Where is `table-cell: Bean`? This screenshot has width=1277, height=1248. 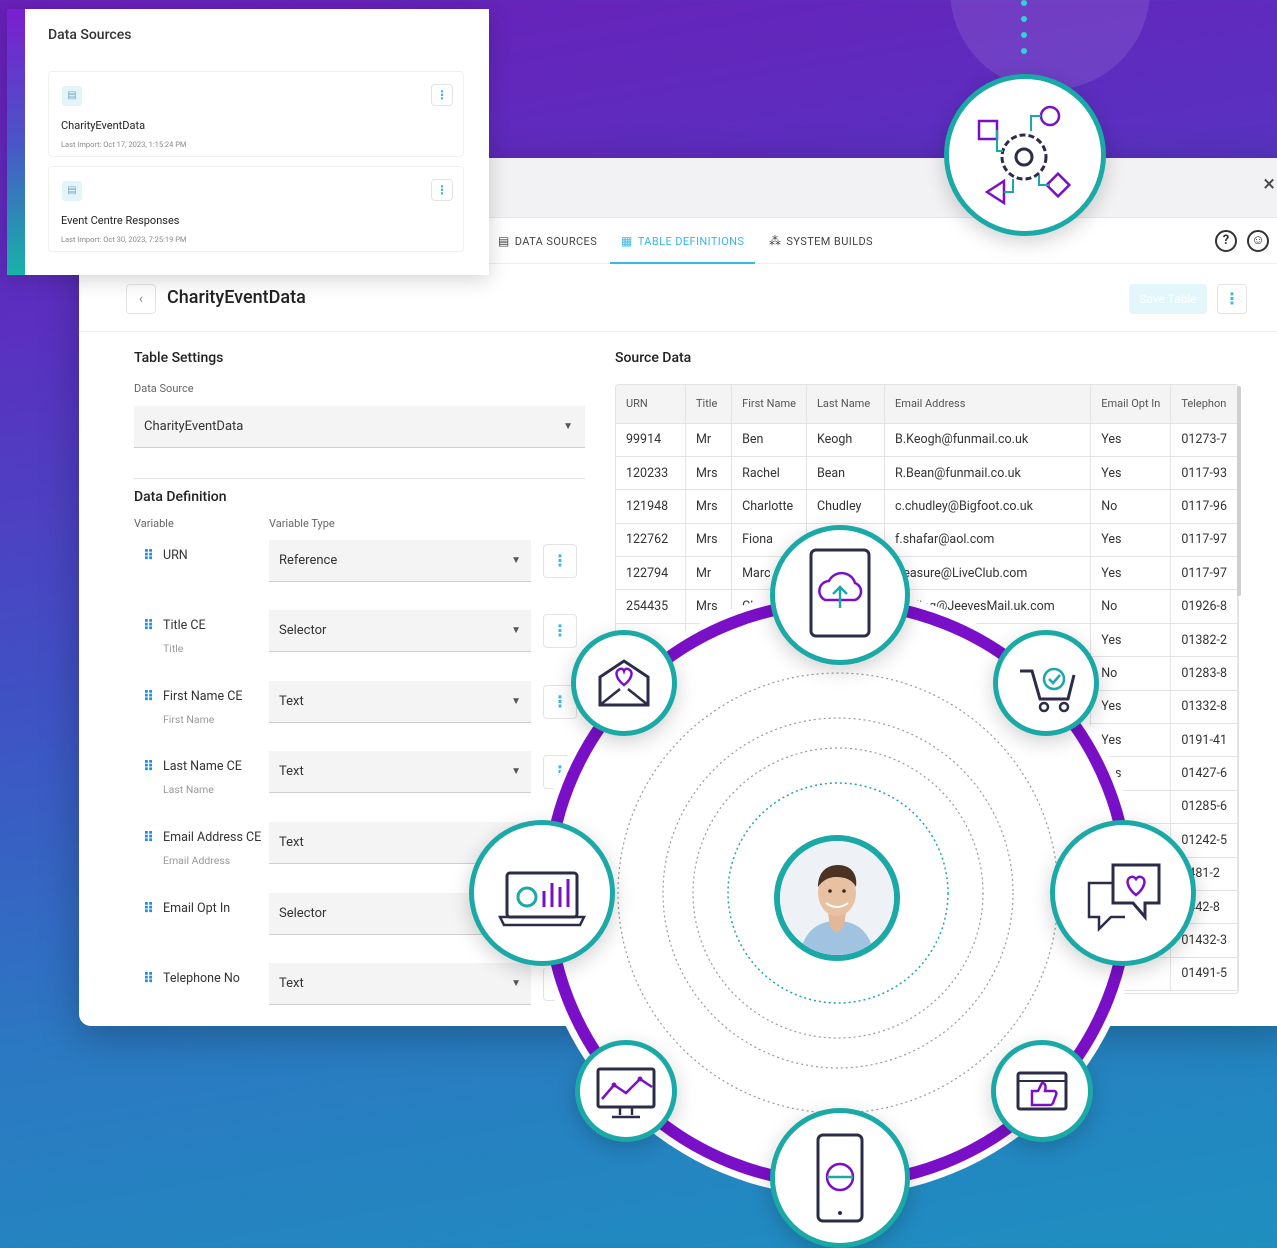
table-cell: Bean is located at coordinates (846, 473).